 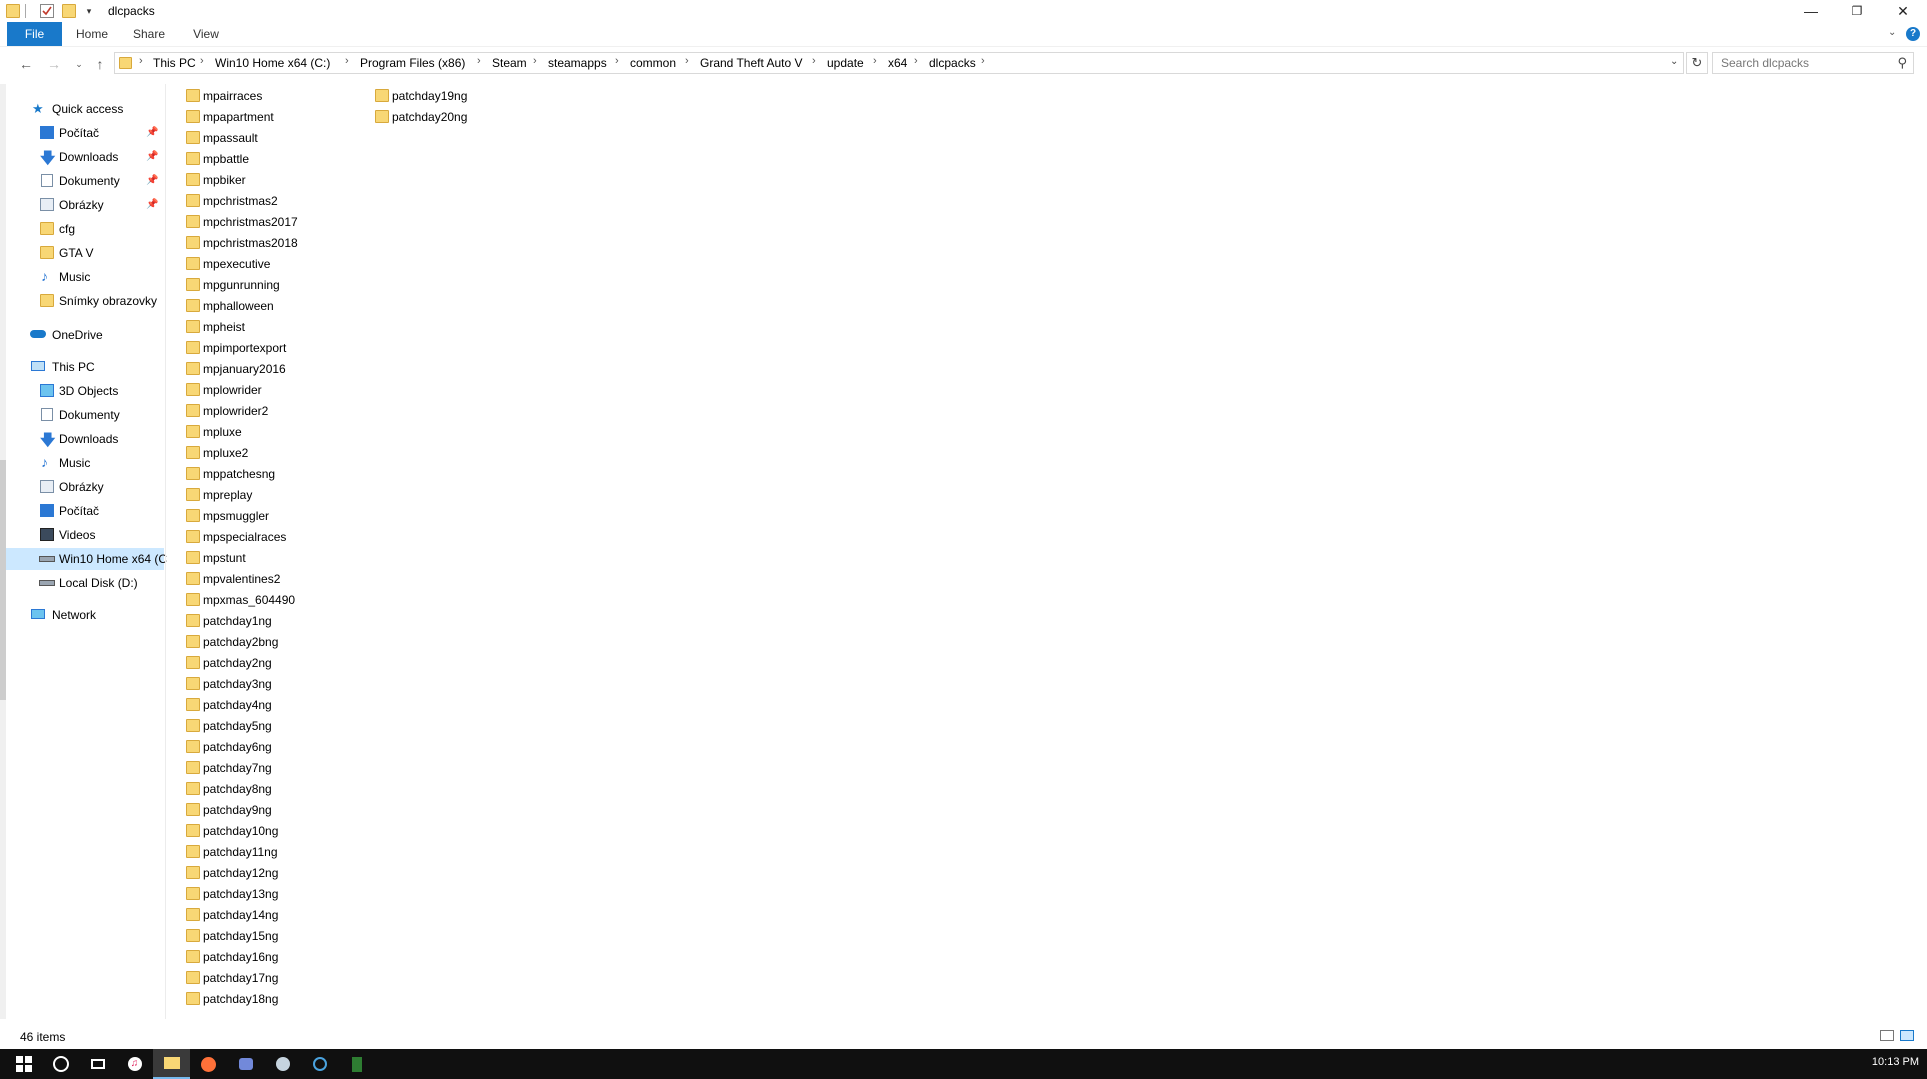 I want to click on close-button: ✕, so click(x=1903, y=11).